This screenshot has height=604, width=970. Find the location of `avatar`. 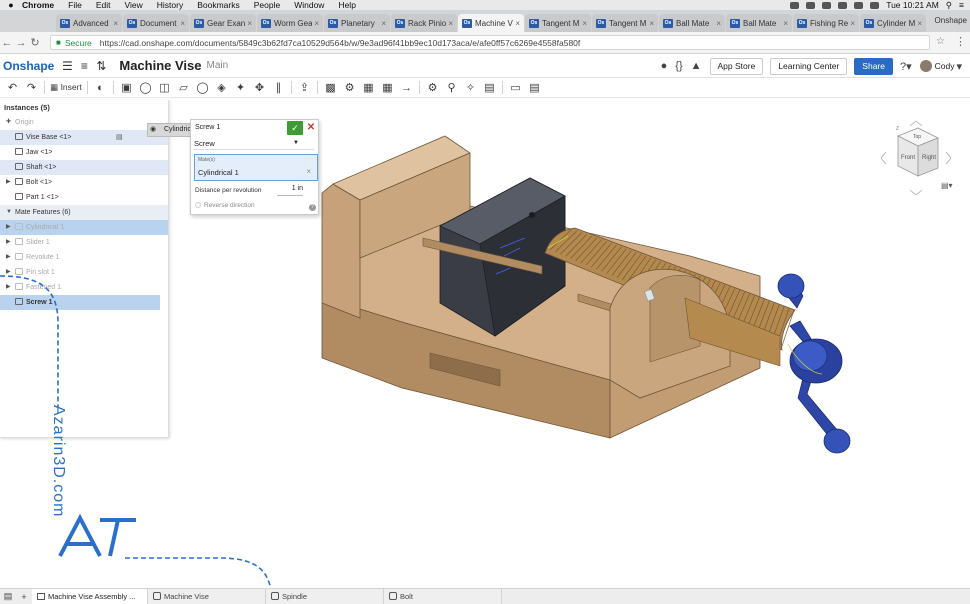

avatar is located at coordinates (925, 66).